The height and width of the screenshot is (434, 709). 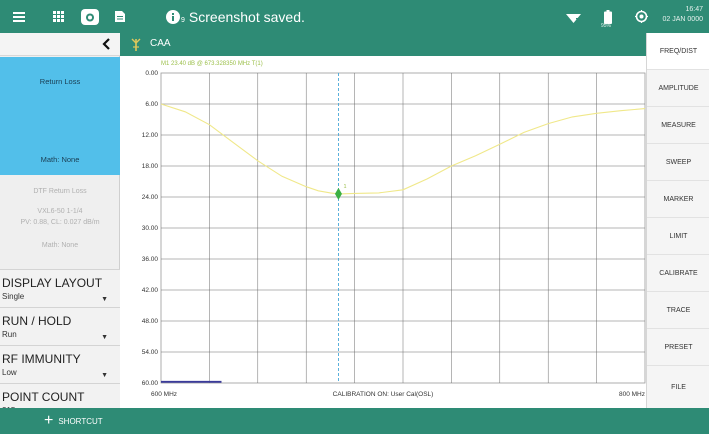 What do you see at coordinates (60, 44) in the screenshot?
I see `collapse-panel-button` at bounding box center [60, 44].